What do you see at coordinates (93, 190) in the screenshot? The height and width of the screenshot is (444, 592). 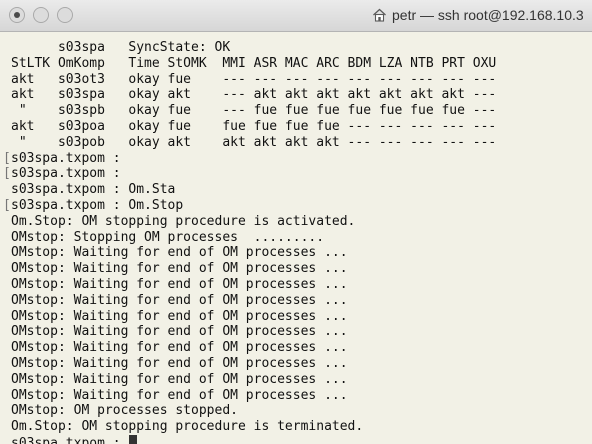 I see `terminal-line: s03spa.txpom : Om.Sta` at bounding box center [93, 190].